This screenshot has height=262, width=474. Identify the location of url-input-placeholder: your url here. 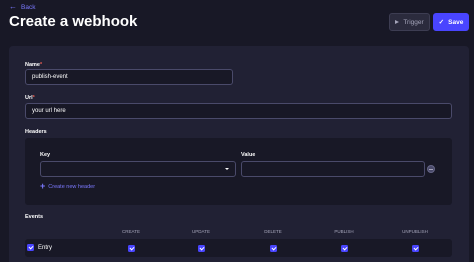
(49, 111).